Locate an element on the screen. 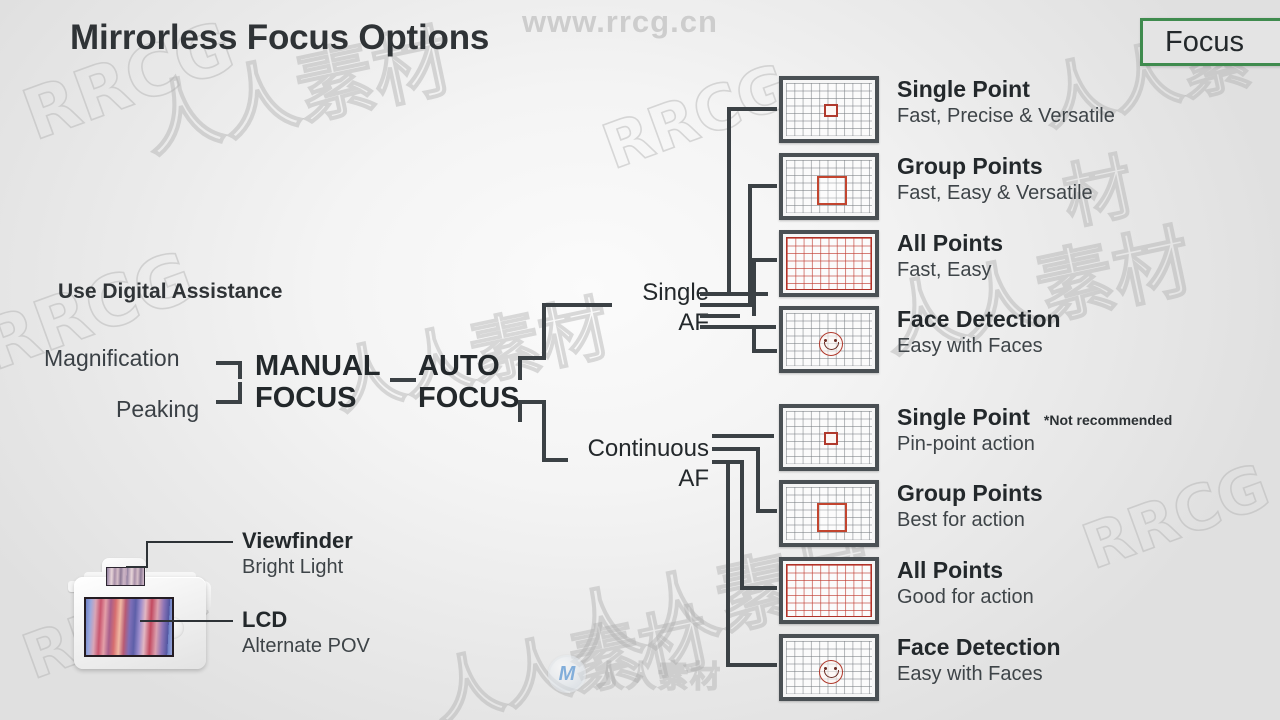  camera-lcd-screen is located at coordinates (129, 627).